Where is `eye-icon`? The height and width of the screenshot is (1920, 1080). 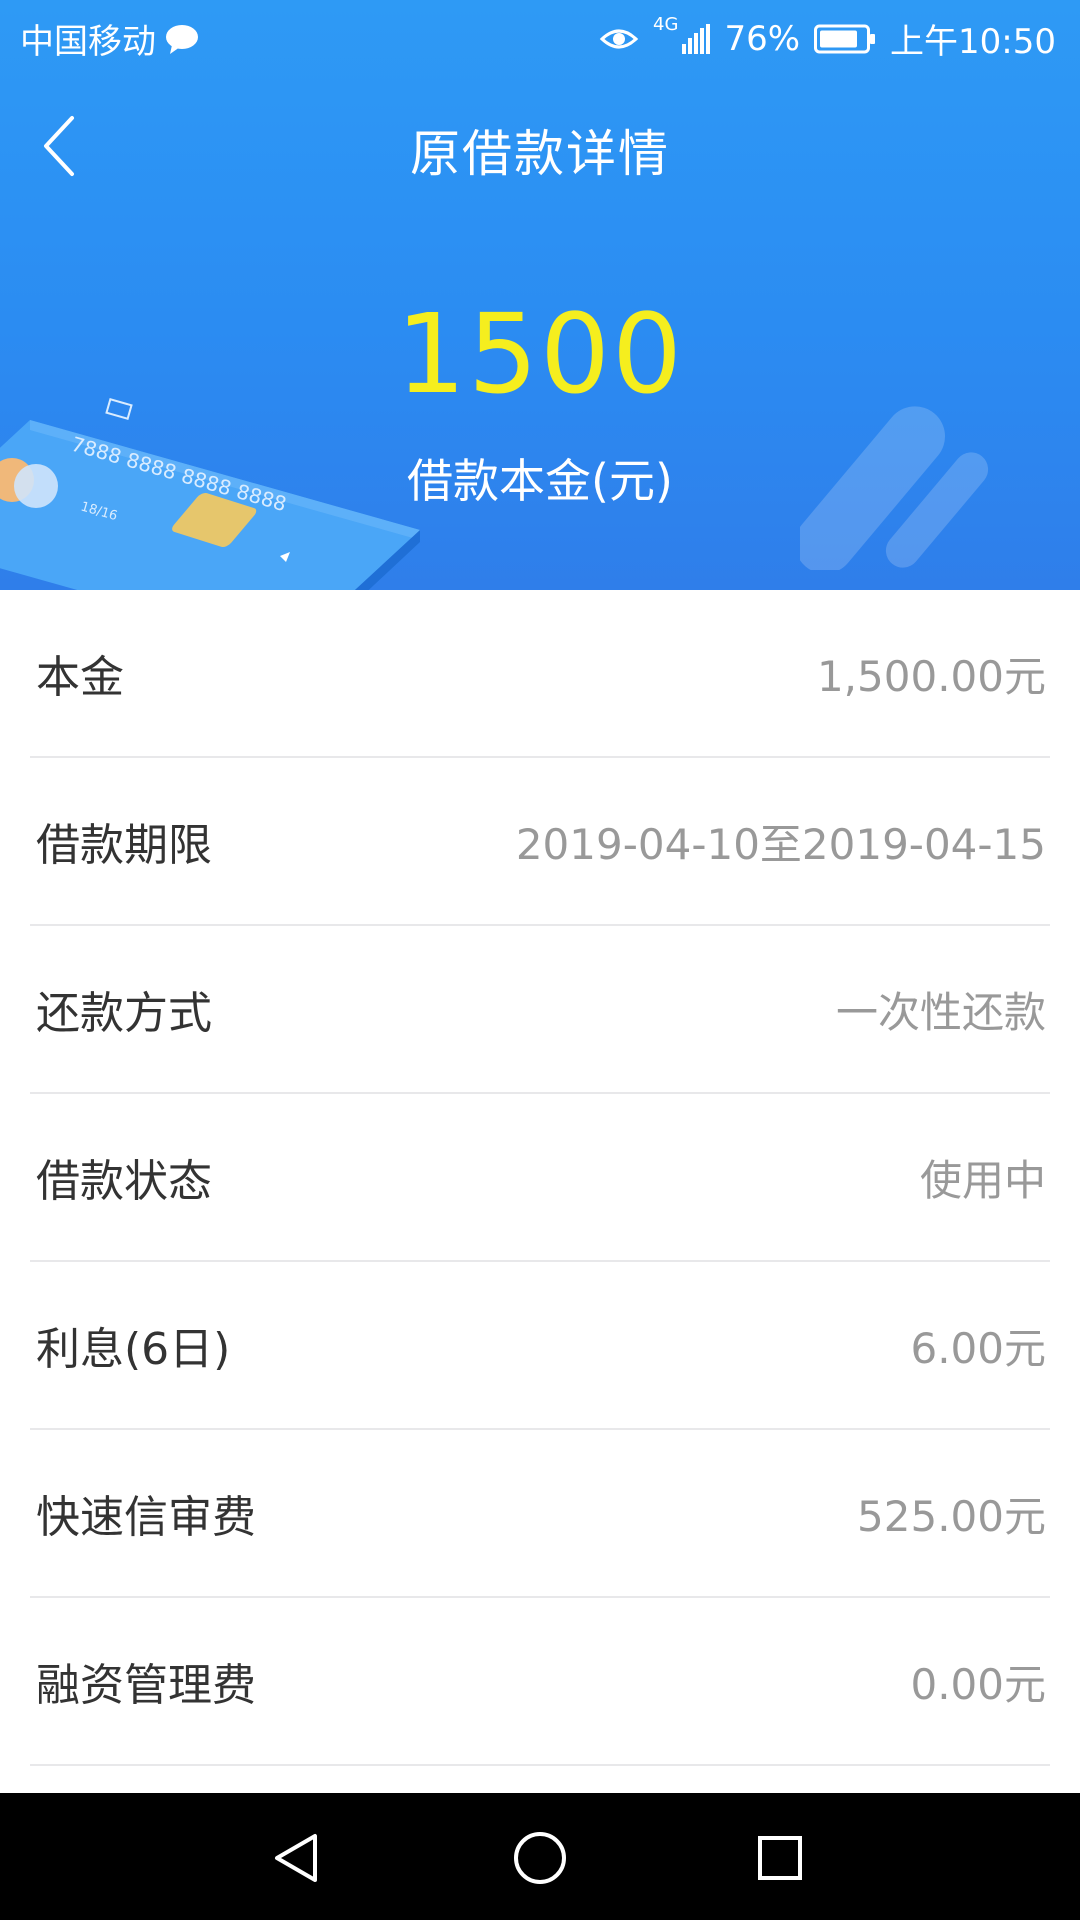
eye-icon is located at coordinates (619, 38).